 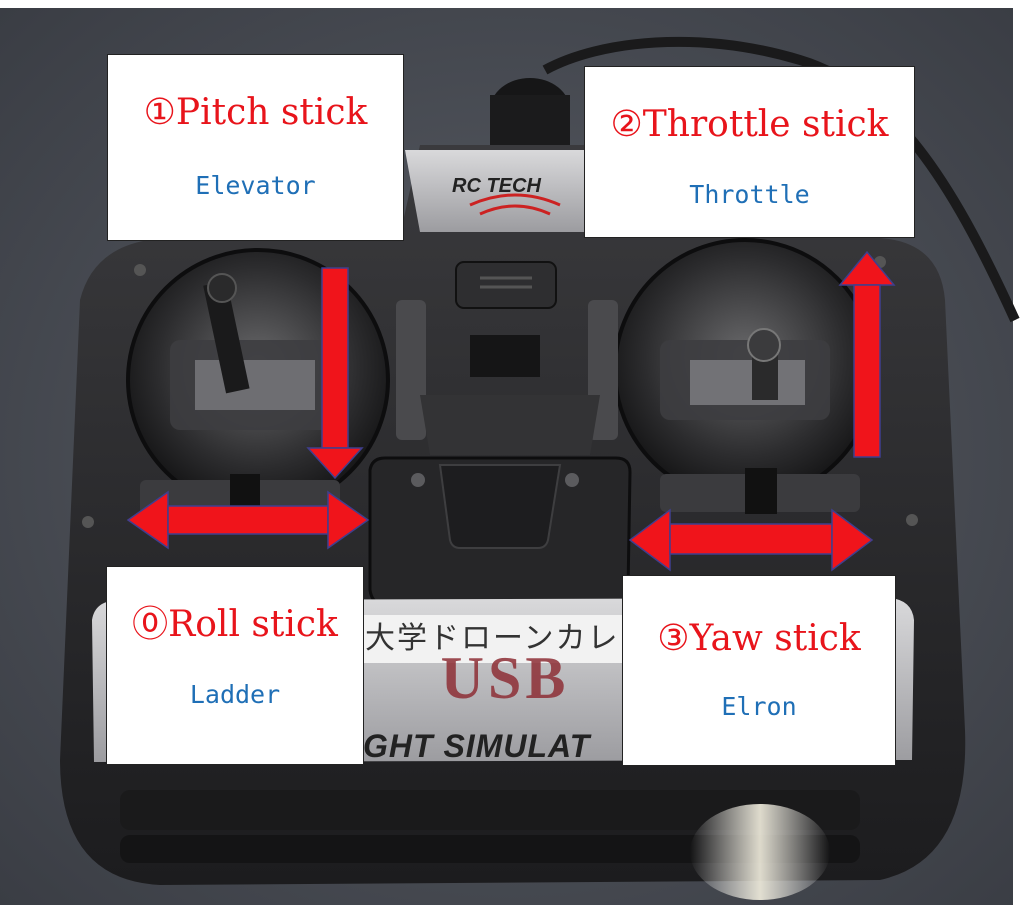 What do you see at coordinates (506, 285) in the screenshot?
I see `center-button` at bounding box center [506, 285].